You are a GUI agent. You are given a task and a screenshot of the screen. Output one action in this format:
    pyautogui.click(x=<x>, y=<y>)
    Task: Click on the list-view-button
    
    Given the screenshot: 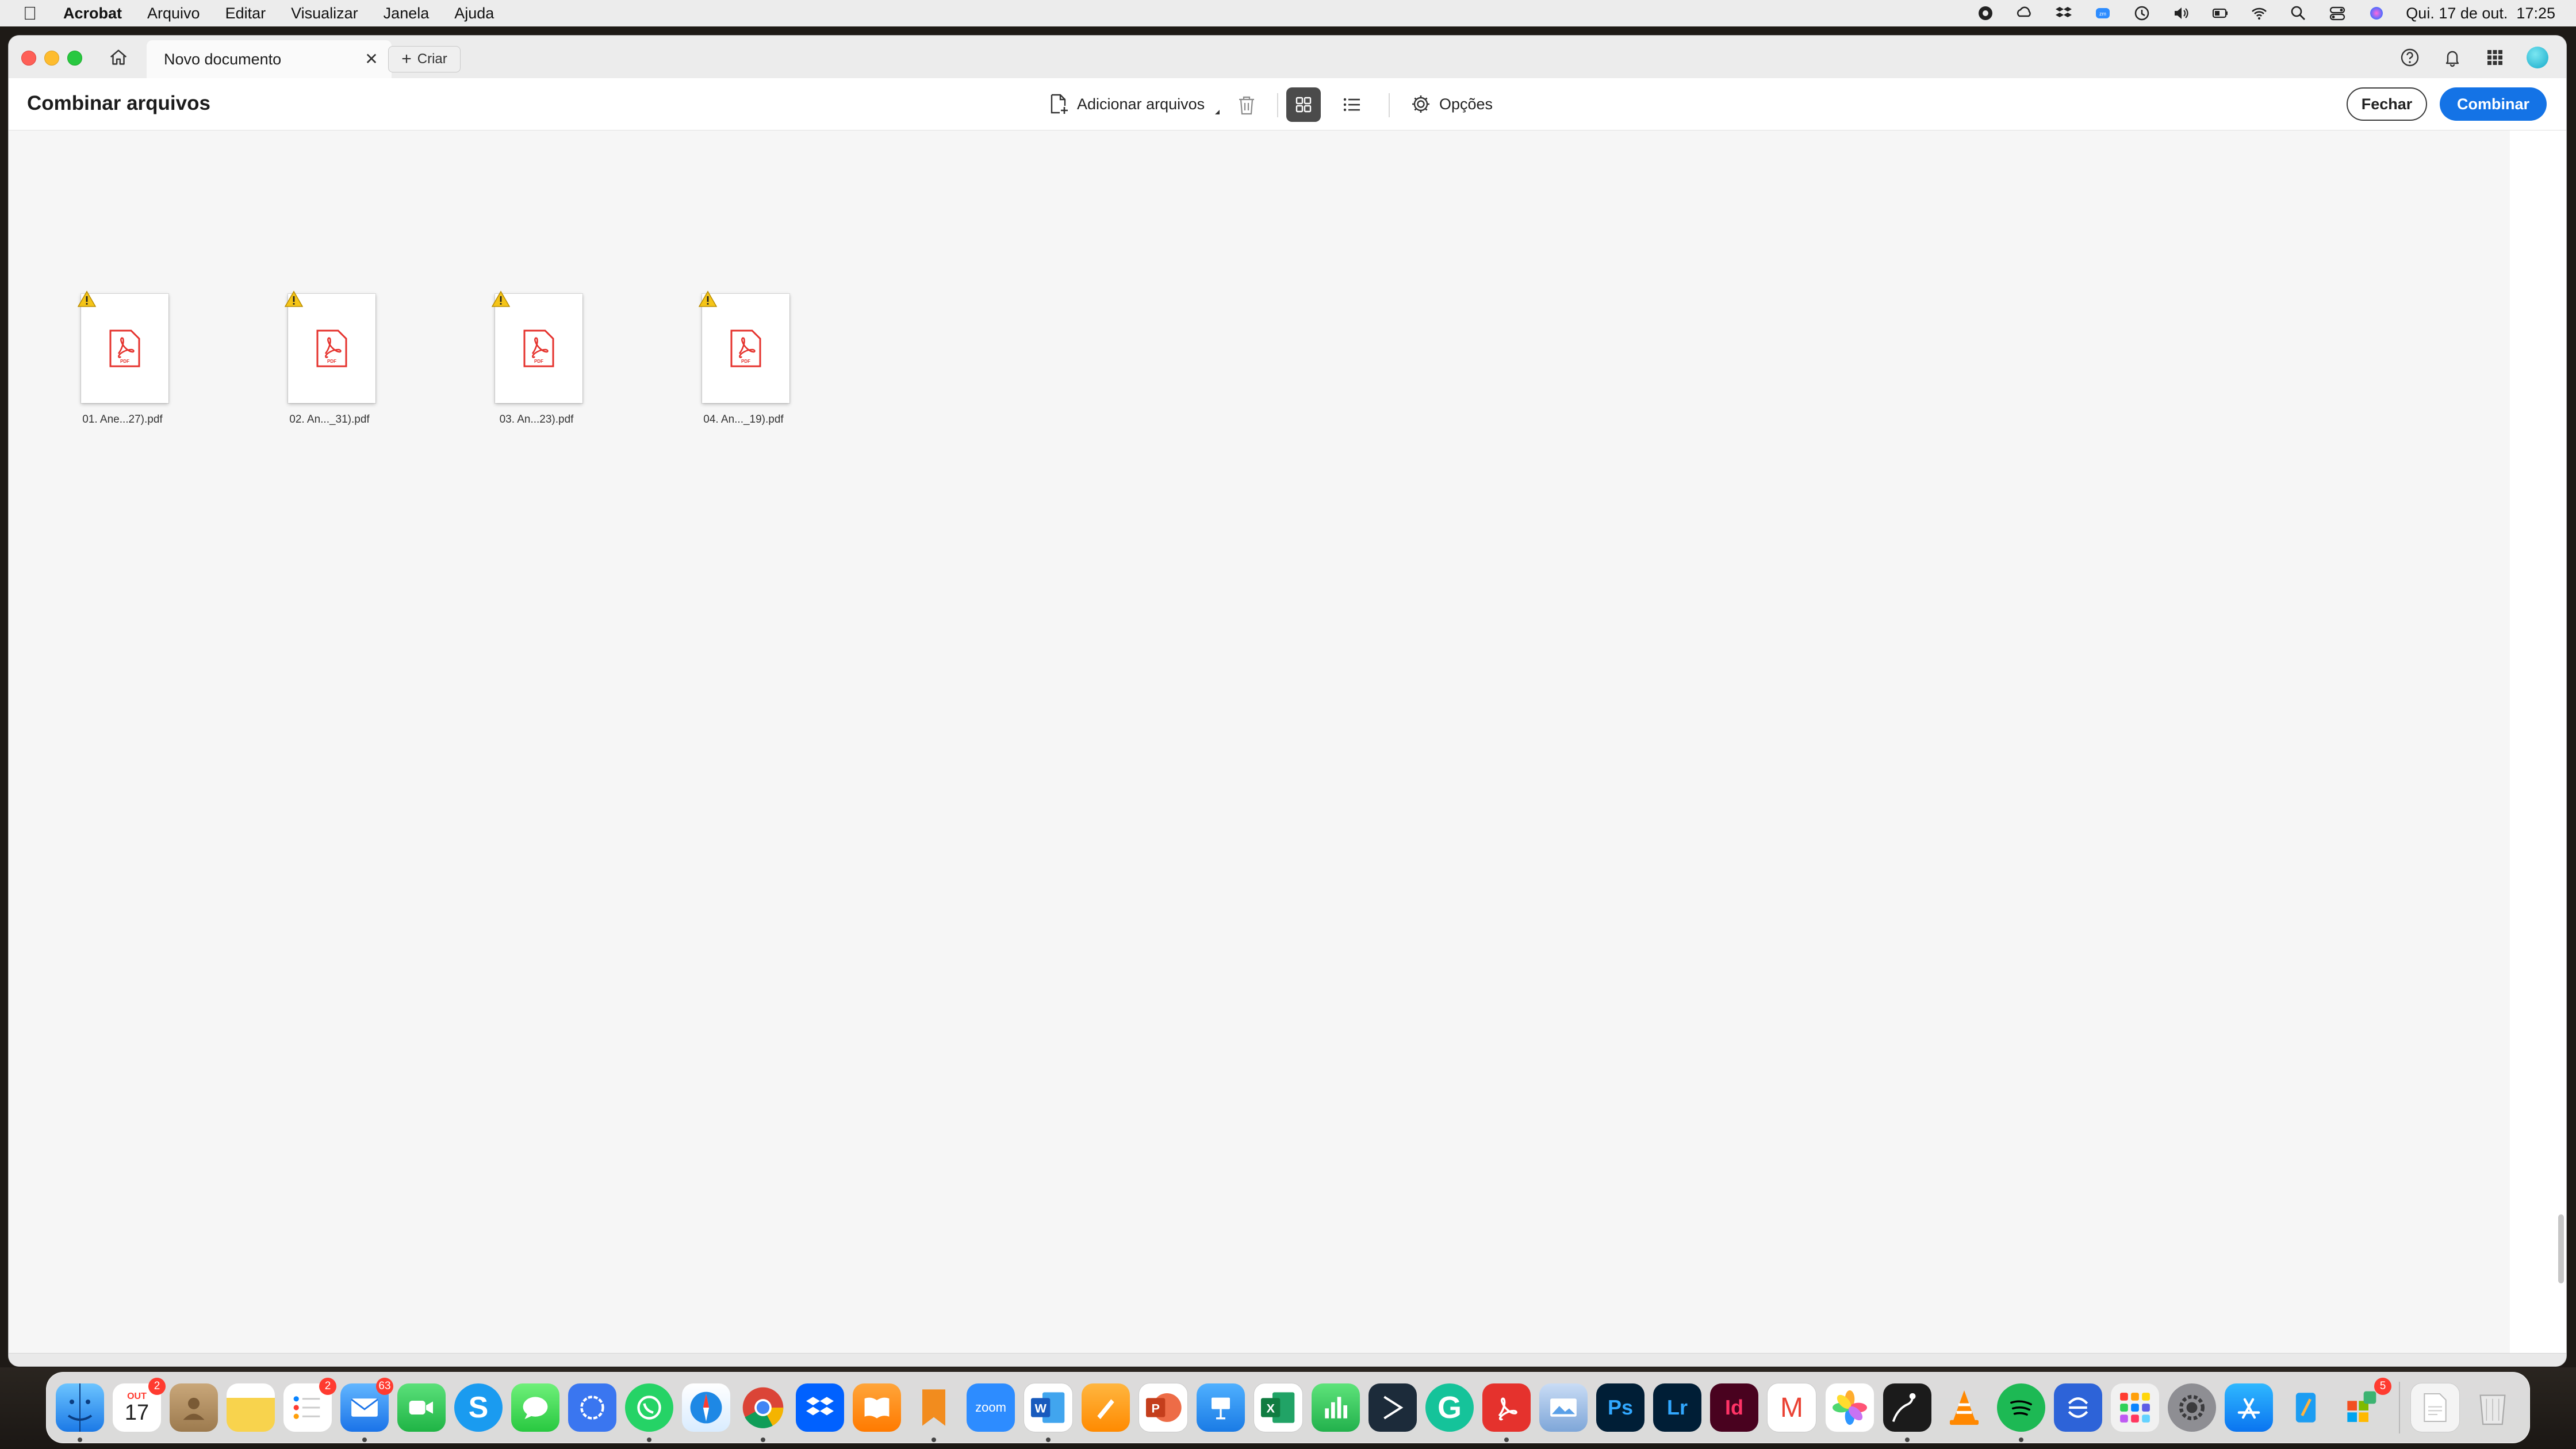 What is the action you would take?
    pyautogui.click(x=1352, y=104)
    